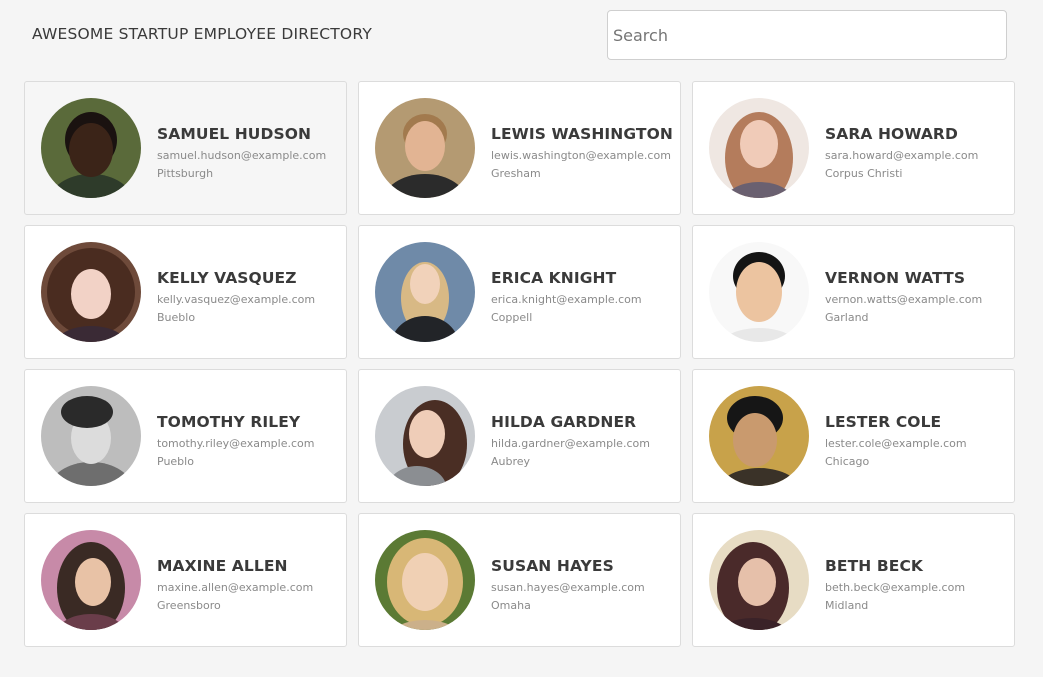  What do you see at coordinates (521, 36) in the screenshot?
I see `page-header: AWESOME STARTUP EMPLOYEE DIRECTORY` at bounding box center [521, 36].